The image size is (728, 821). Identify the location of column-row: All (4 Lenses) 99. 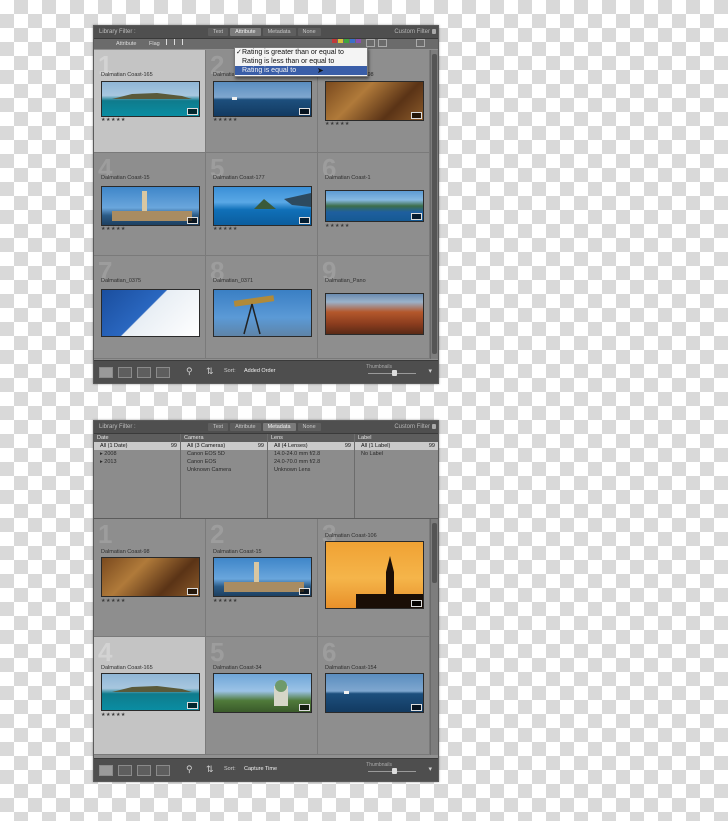
(311, 446).